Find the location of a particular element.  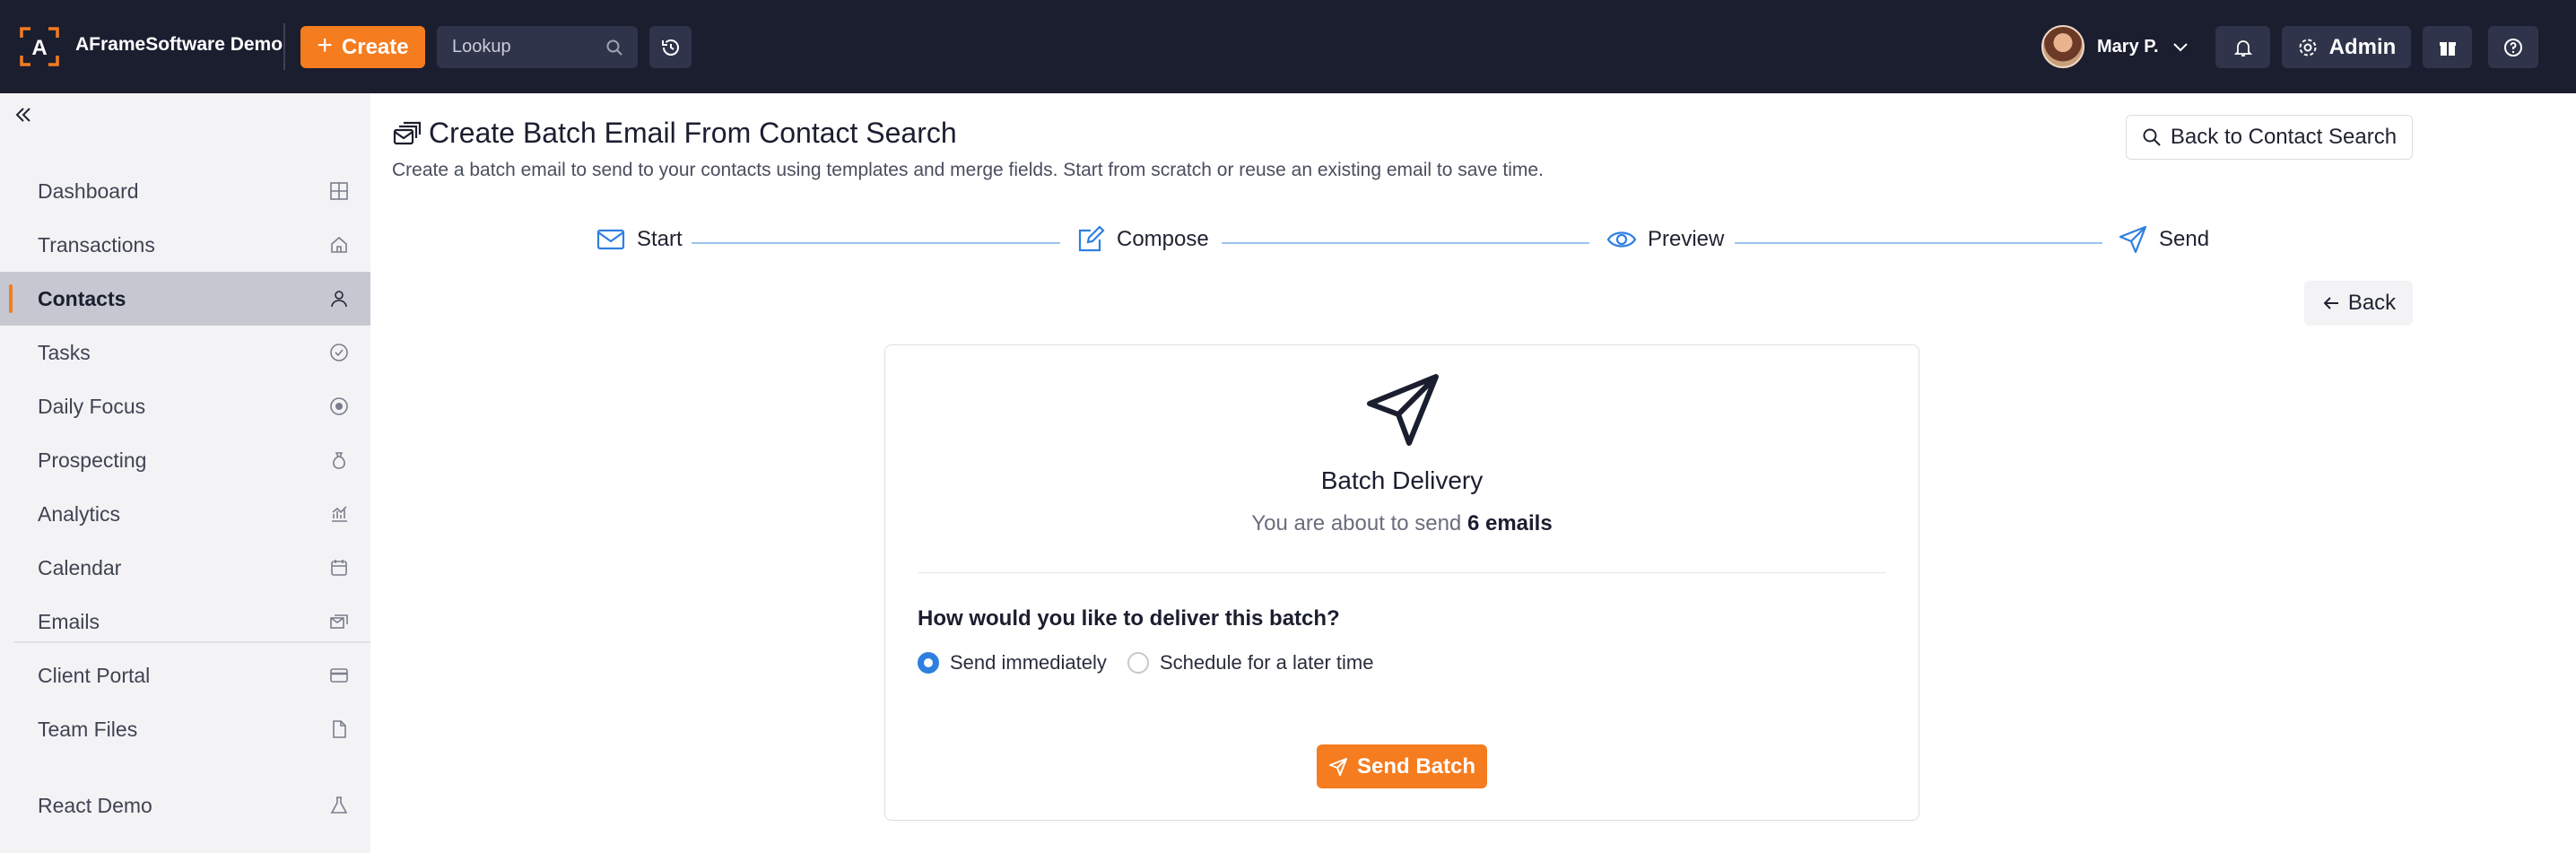

step-send: Send is located at coordinates (2163, 239).